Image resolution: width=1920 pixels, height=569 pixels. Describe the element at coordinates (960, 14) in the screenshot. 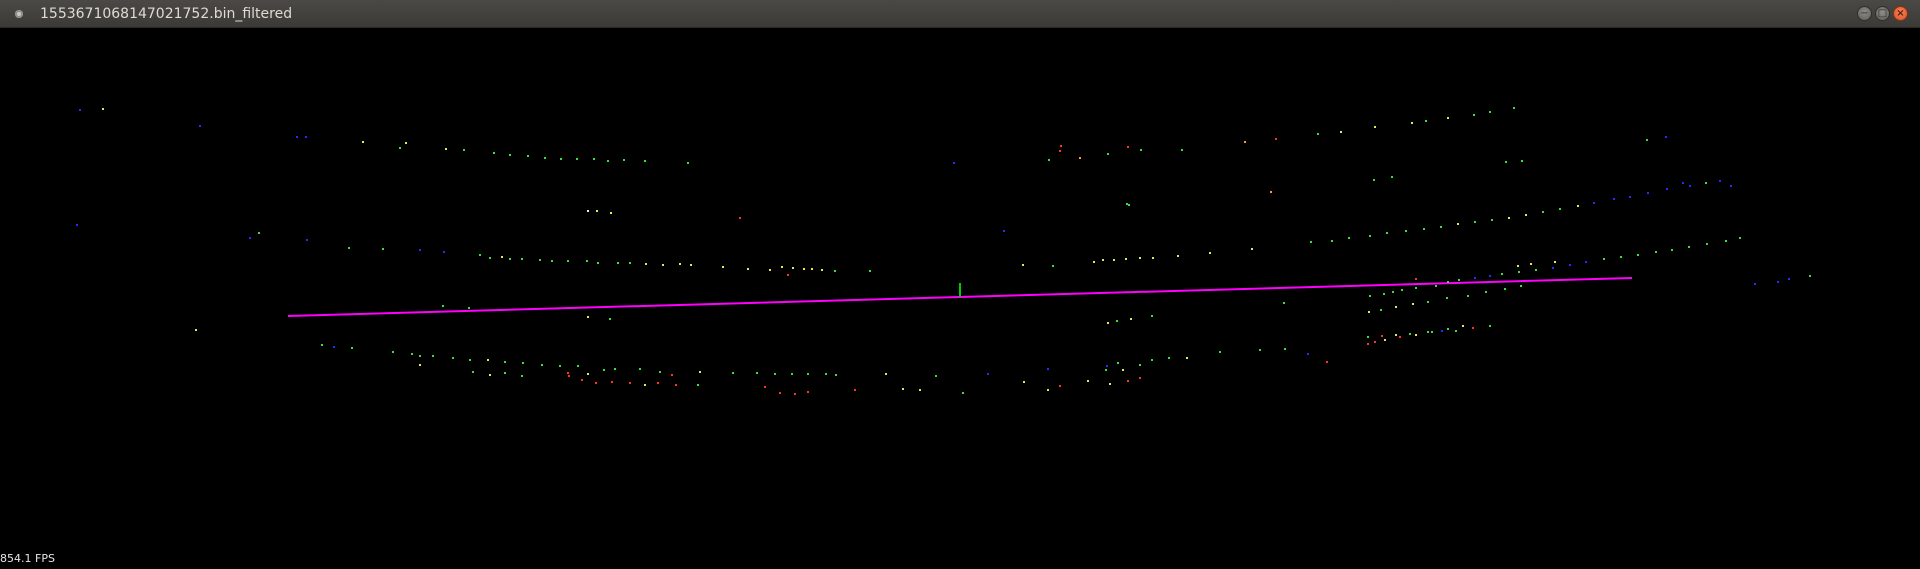

I see `title-bar: 1553671068147021752.bin_filtered − □ ×` at that location.